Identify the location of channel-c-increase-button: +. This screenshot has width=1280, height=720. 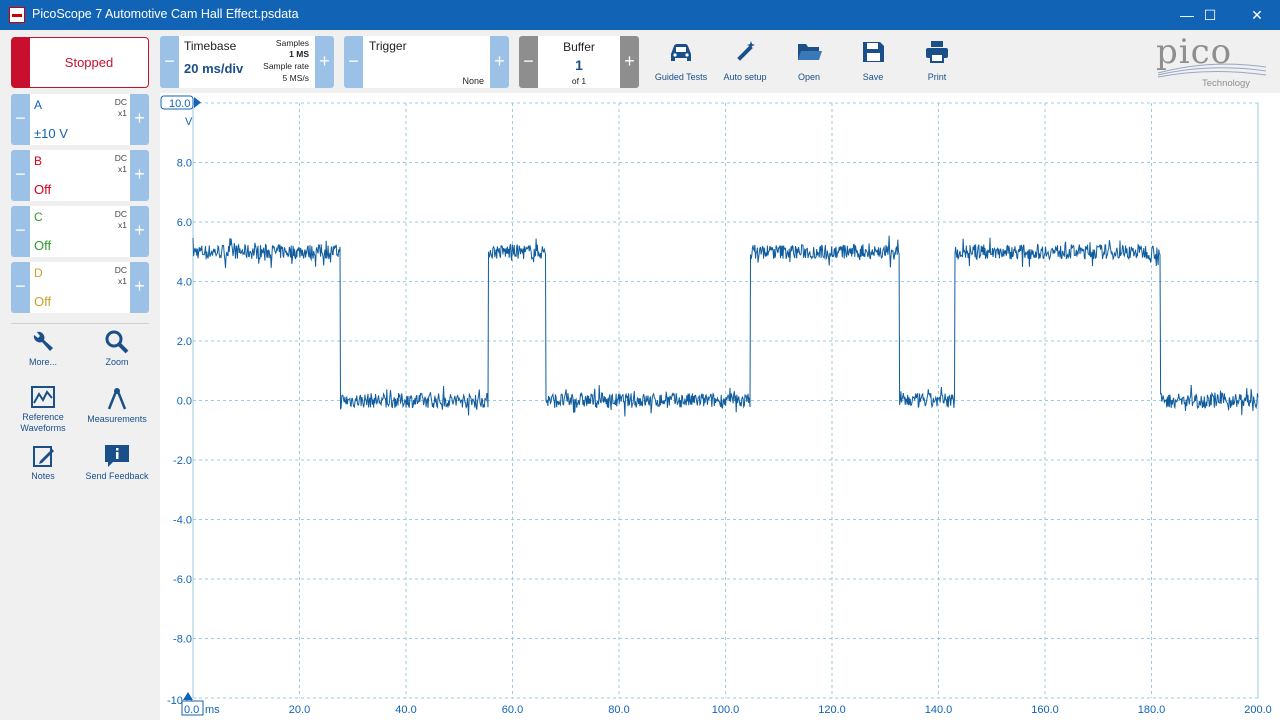
(139, 231).